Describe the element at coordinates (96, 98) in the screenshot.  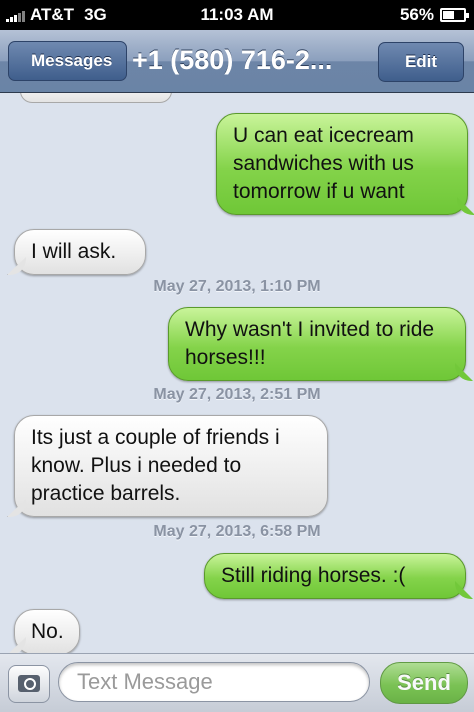
I see `partial-incoming-bubble` at that location.